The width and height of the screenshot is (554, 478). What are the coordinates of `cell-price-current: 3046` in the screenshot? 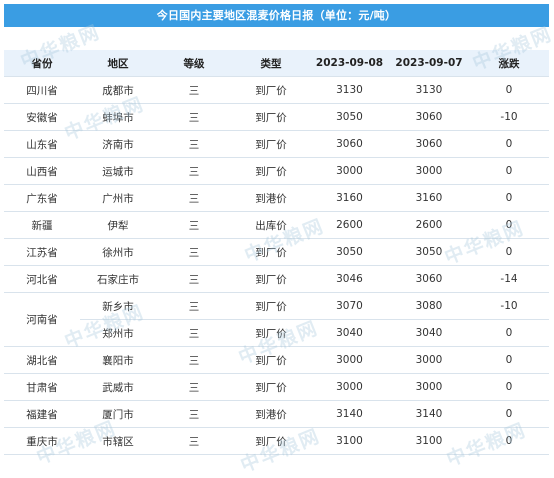 It's located at (349, 279).